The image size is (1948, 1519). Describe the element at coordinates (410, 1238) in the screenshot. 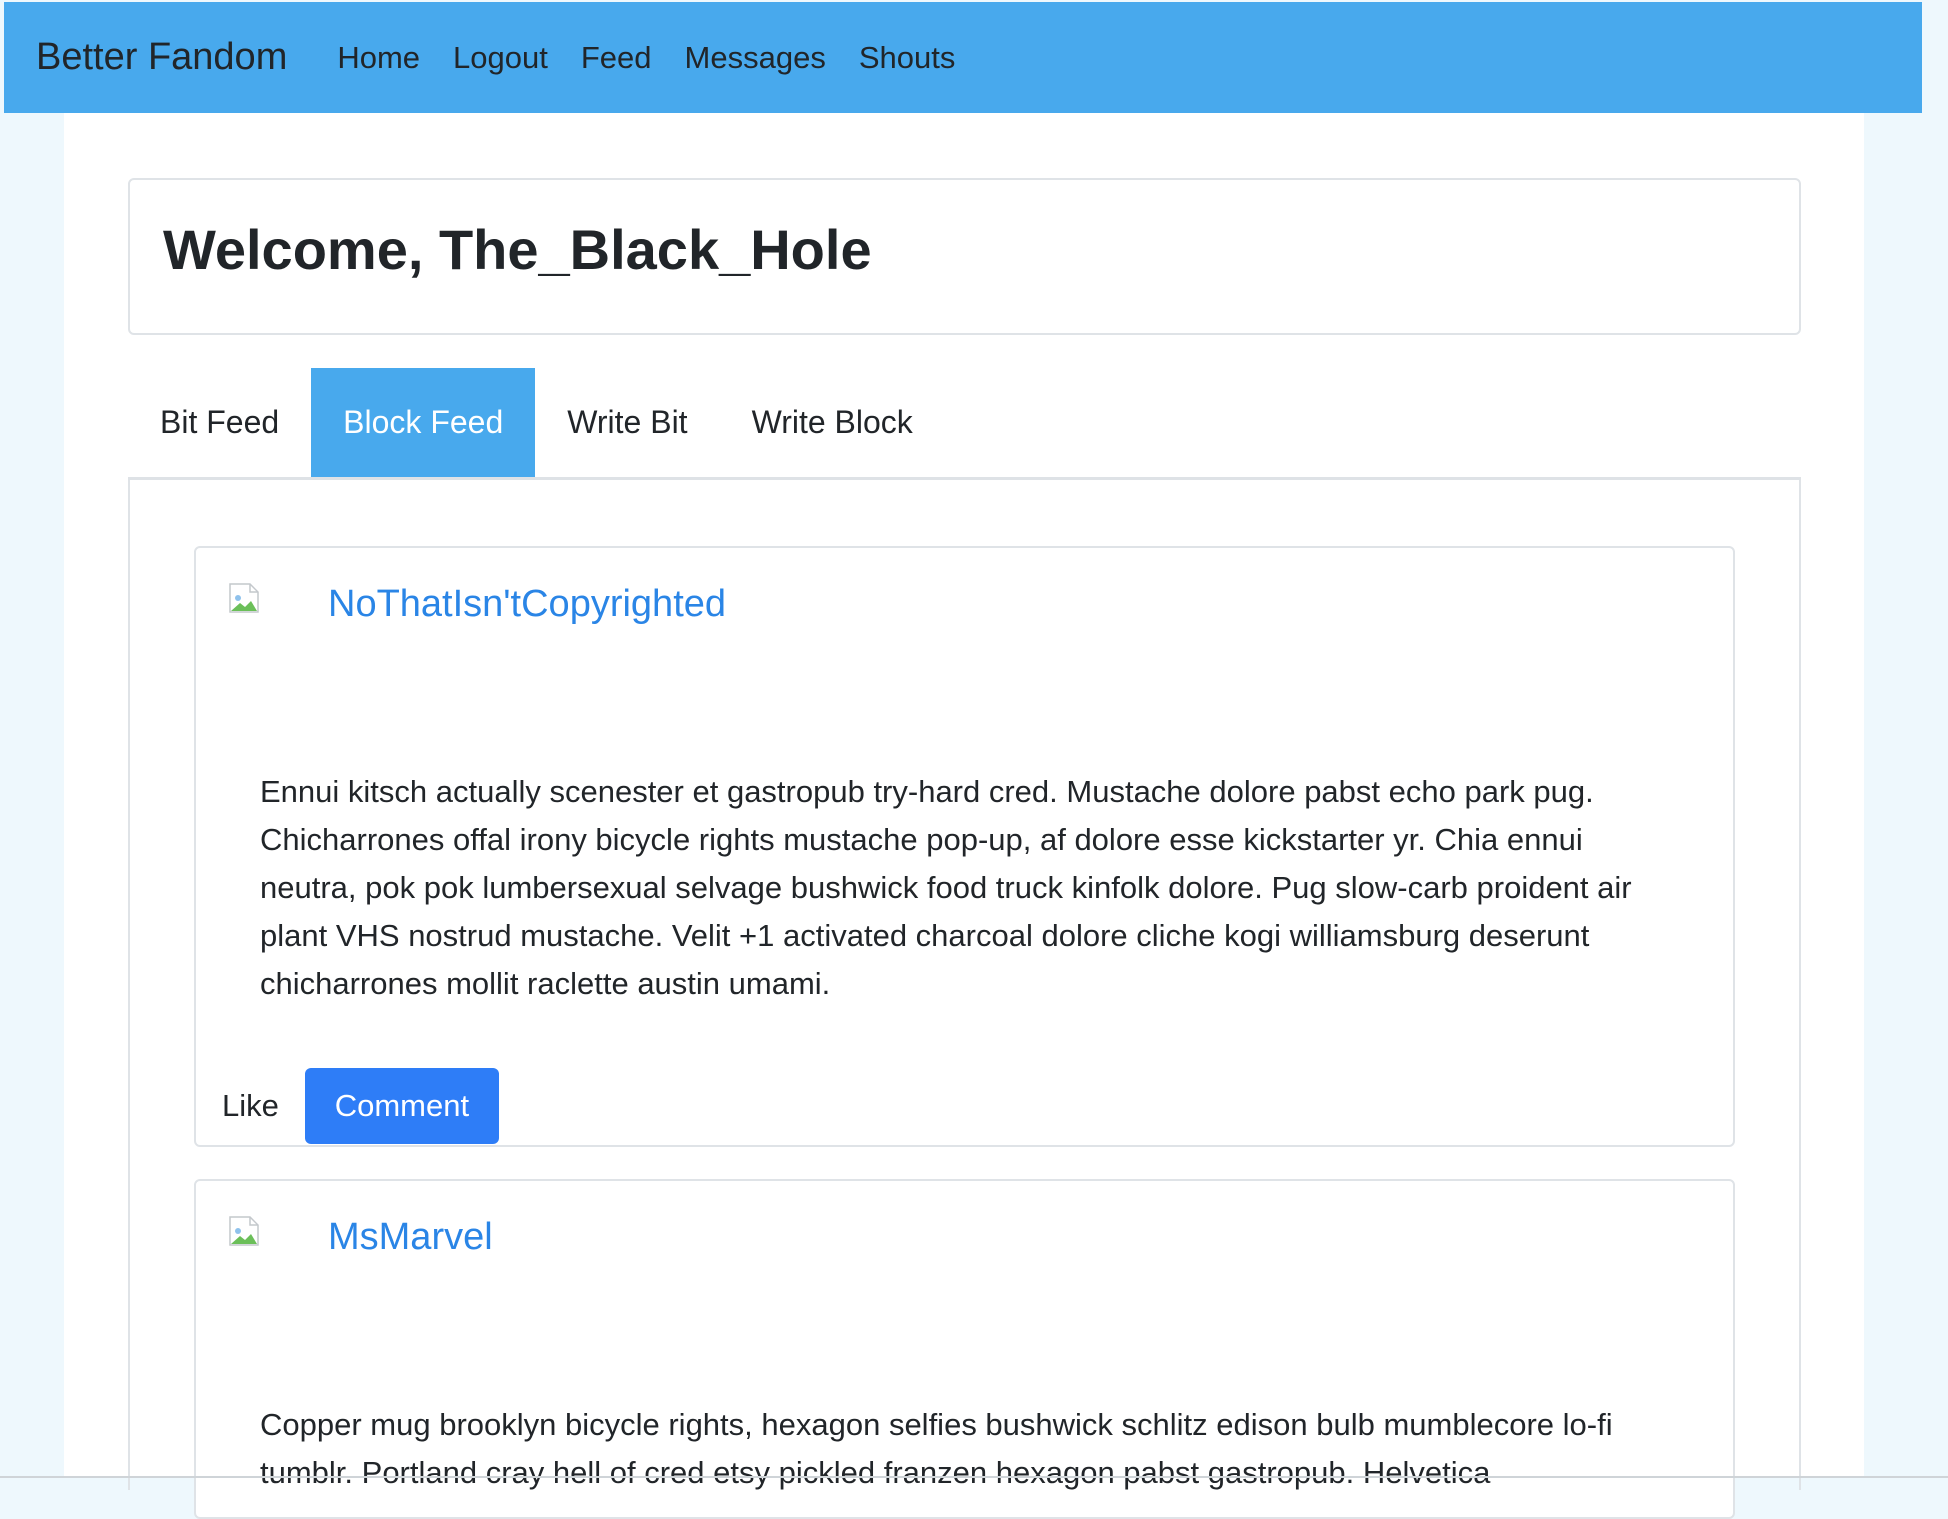

I see `post-author-link: MsMarvel` at that location.